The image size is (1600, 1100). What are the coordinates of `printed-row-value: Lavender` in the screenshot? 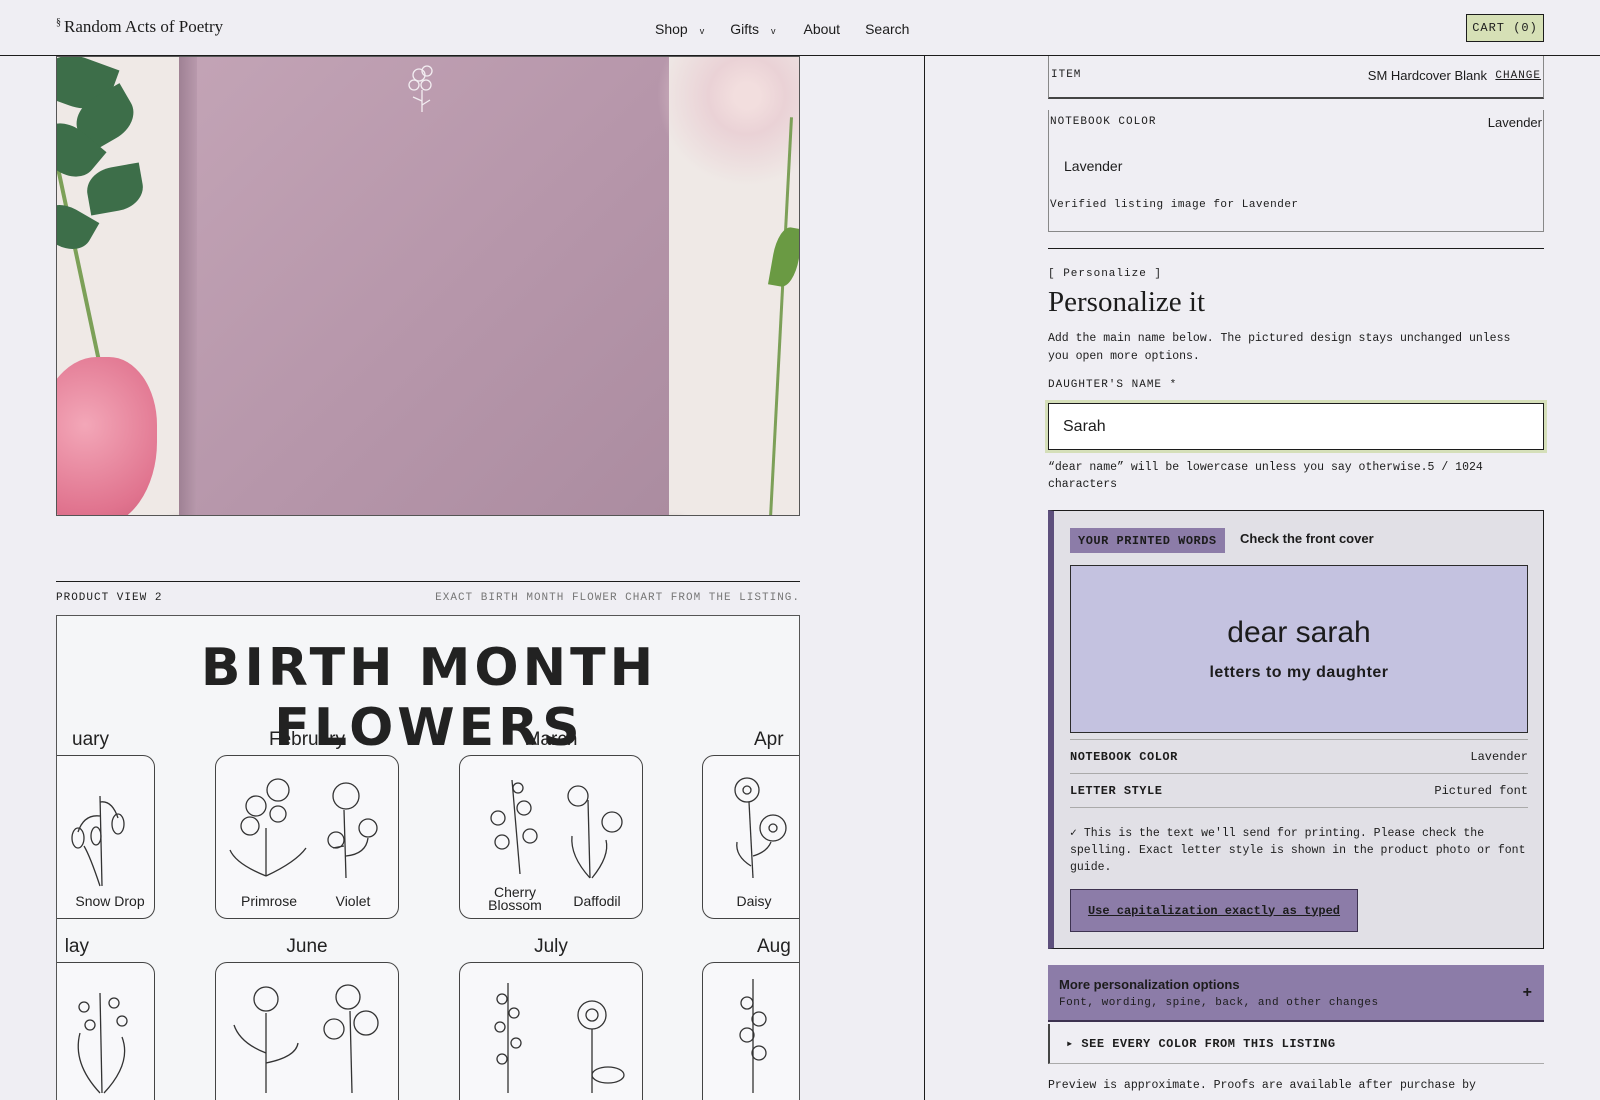 It's located at (1499, 756).